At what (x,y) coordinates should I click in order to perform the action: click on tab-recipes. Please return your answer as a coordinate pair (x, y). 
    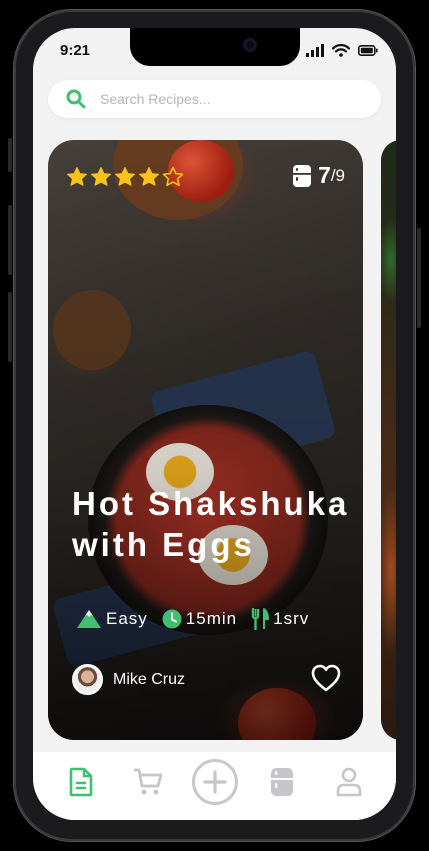
    Looking at the image, I should click on (81, 782).